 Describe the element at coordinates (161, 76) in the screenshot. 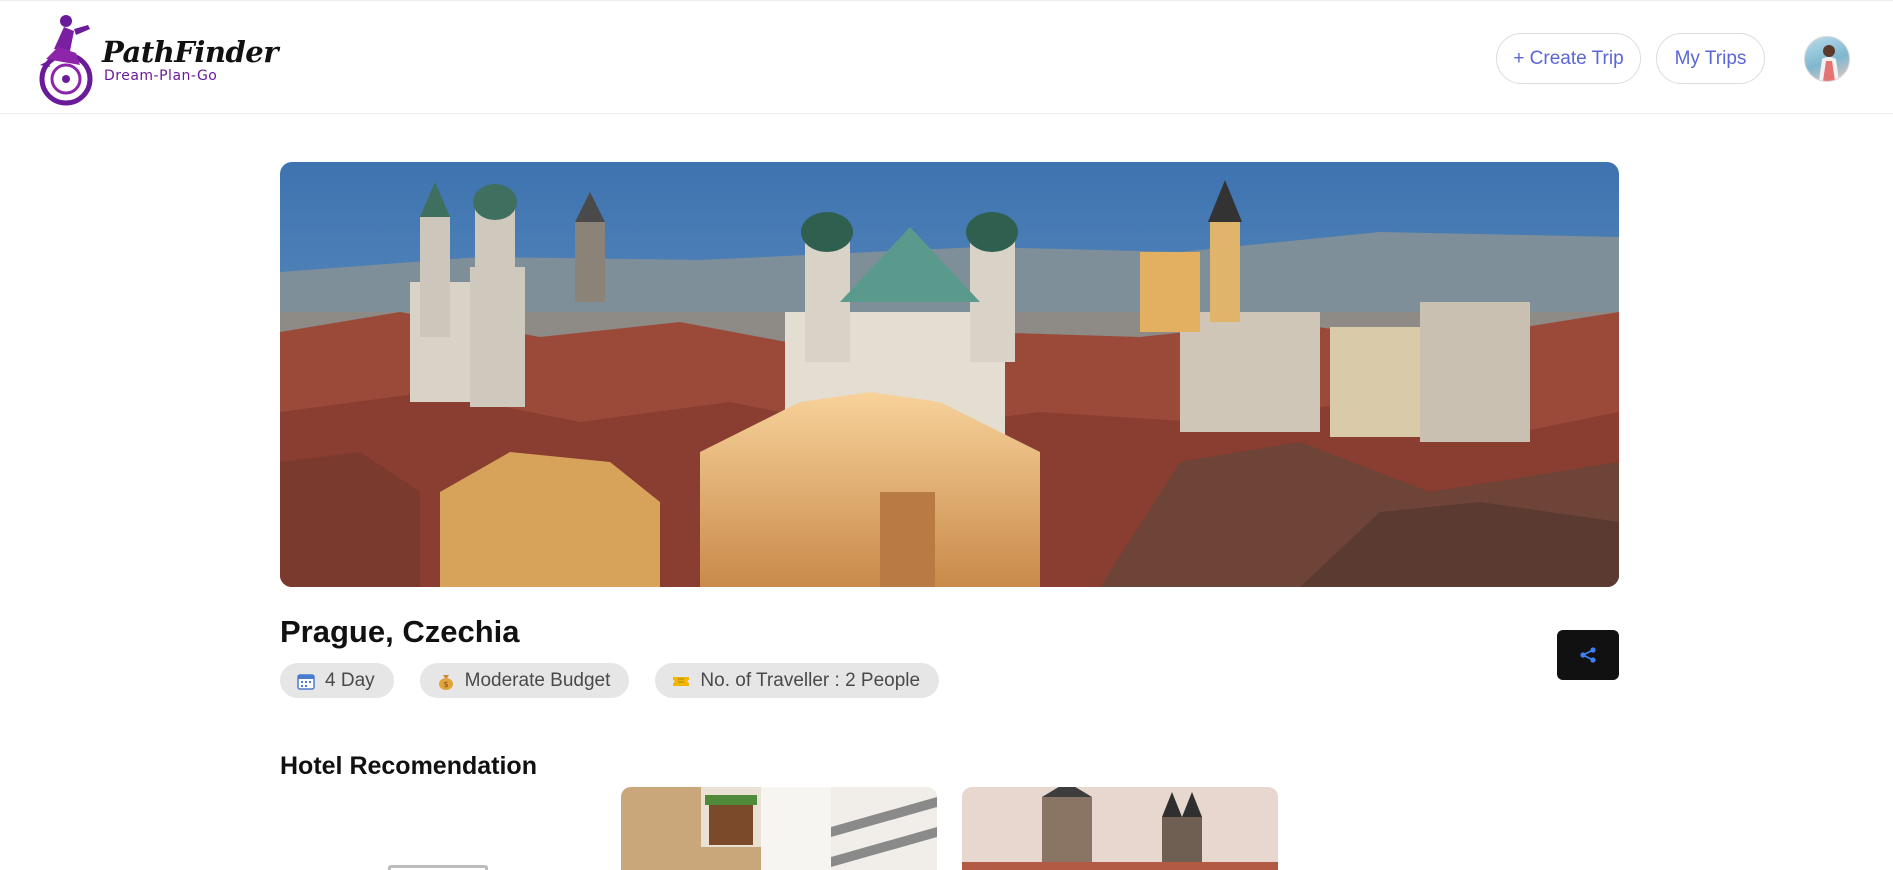

I see `logo-tagline: Dream-Plan-Go` at that location.